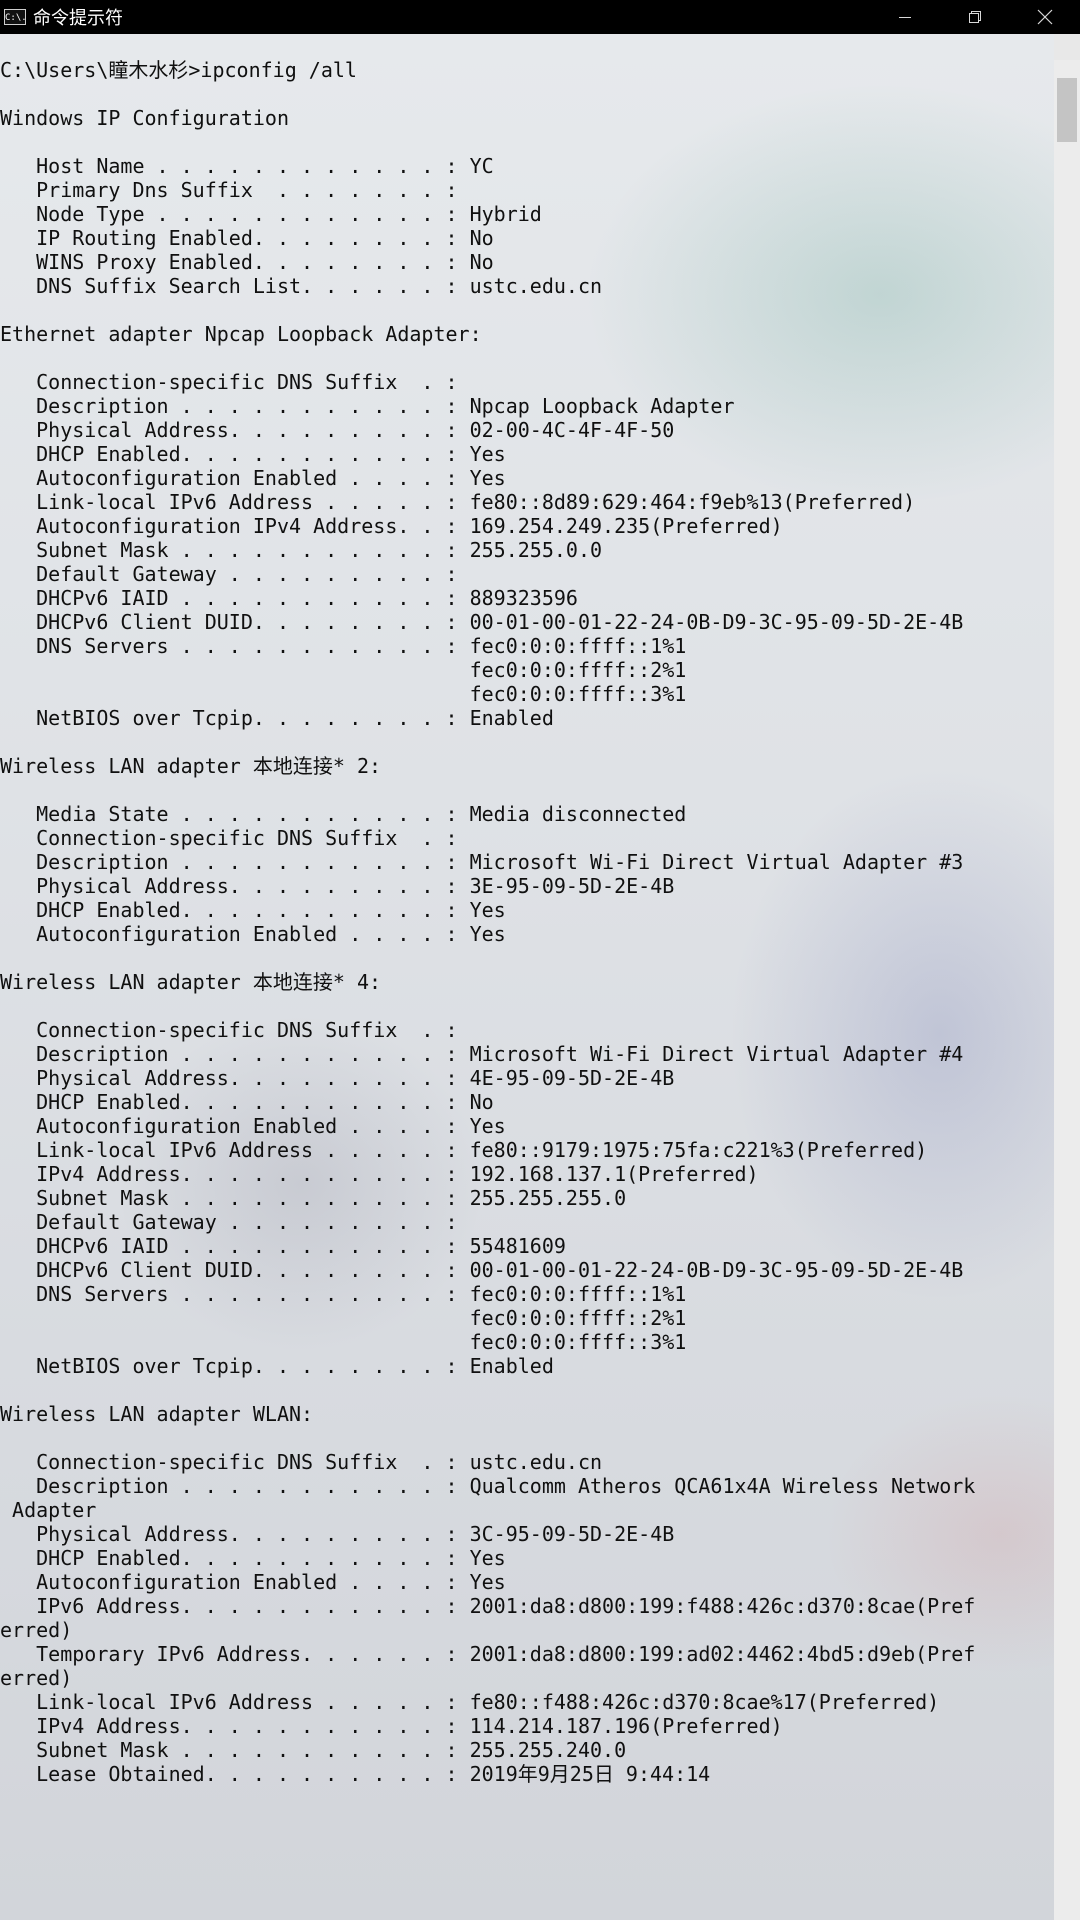 This screenshot has width=1080, height=1920. Describe the element at coordinates (191, 766) in the screenshot. I see `console-line: Wireless LAN adapter 本地连接* 2:` at that location.